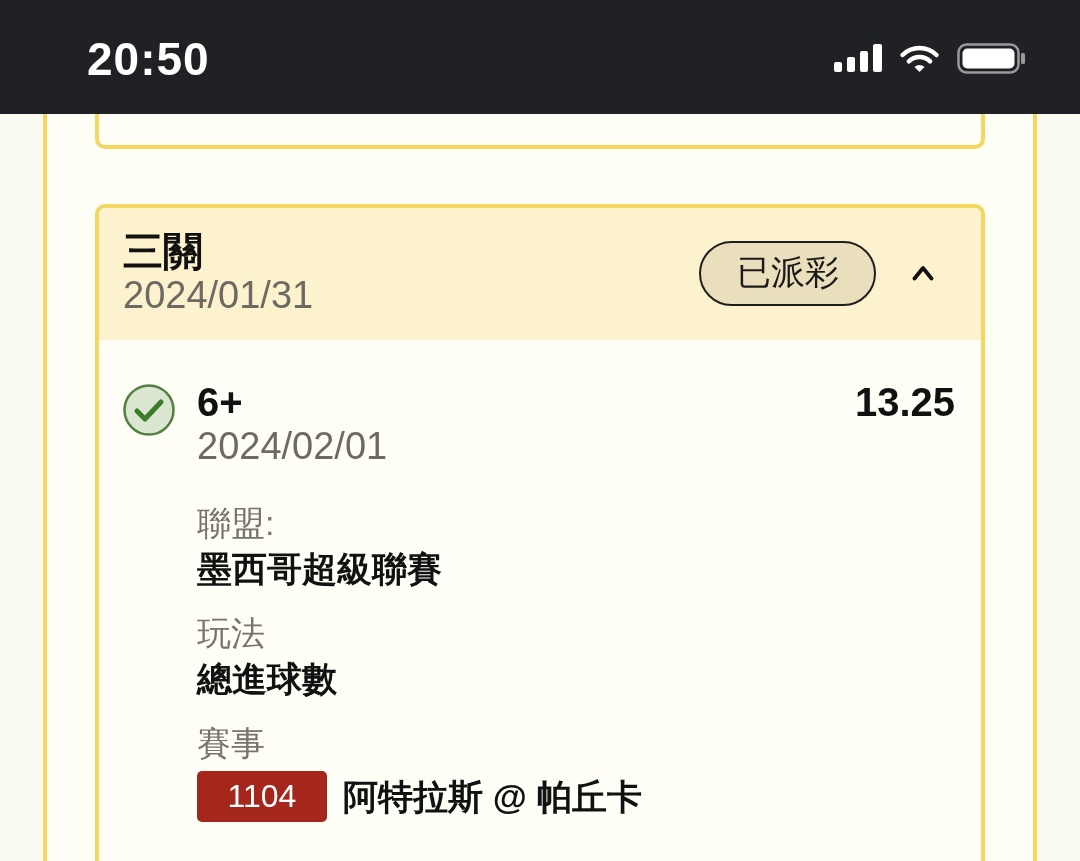 This screenshot has width=1080, height=861. Describe the element at coordinates (218, 295) in the screenshot. I see `bet-date: 2024/01/31` at that location.